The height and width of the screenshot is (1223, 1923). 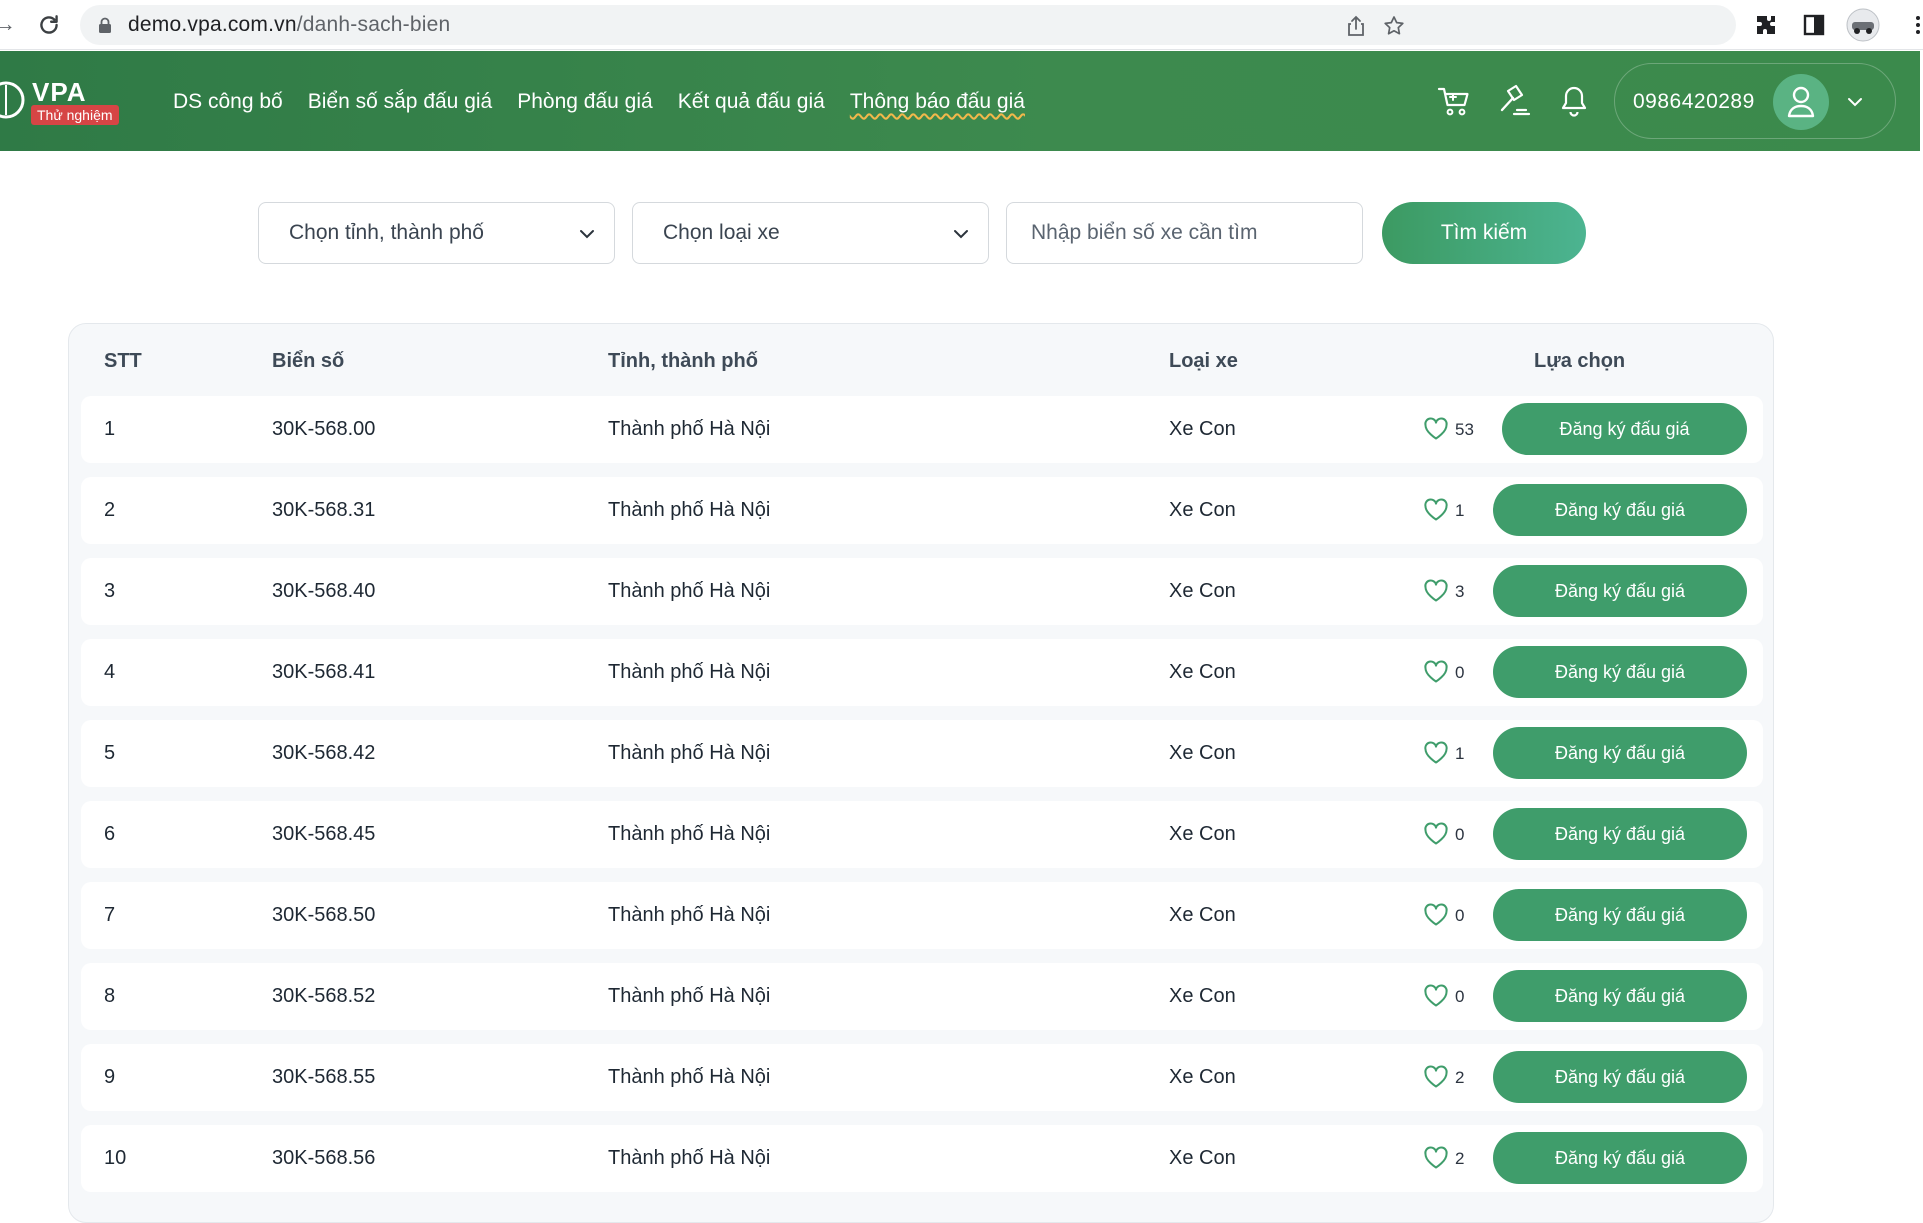 I want to click on vehicle-type-select-value: Chọn loại xe, so click(x=721, y=232).